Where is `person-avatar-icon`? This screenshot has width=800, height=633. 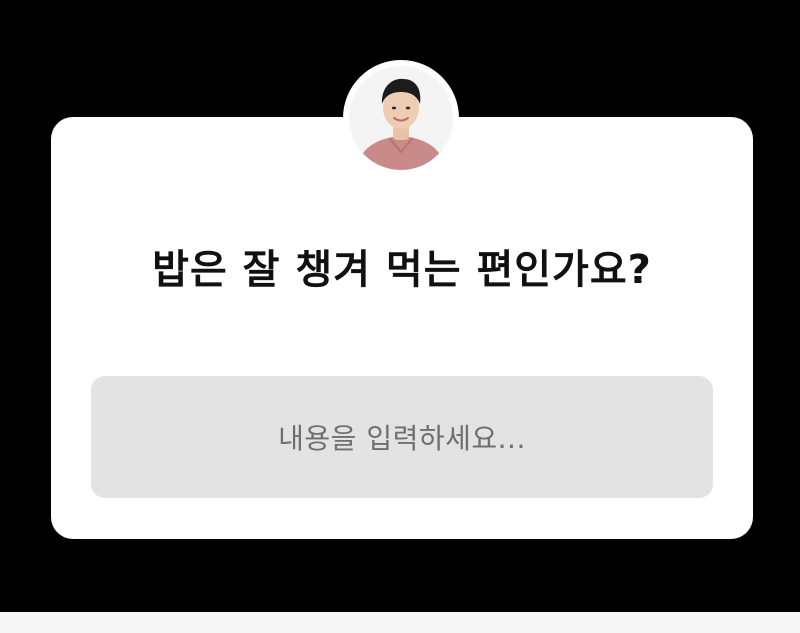
person-avatar-icon is located at coordinates (401, 118).